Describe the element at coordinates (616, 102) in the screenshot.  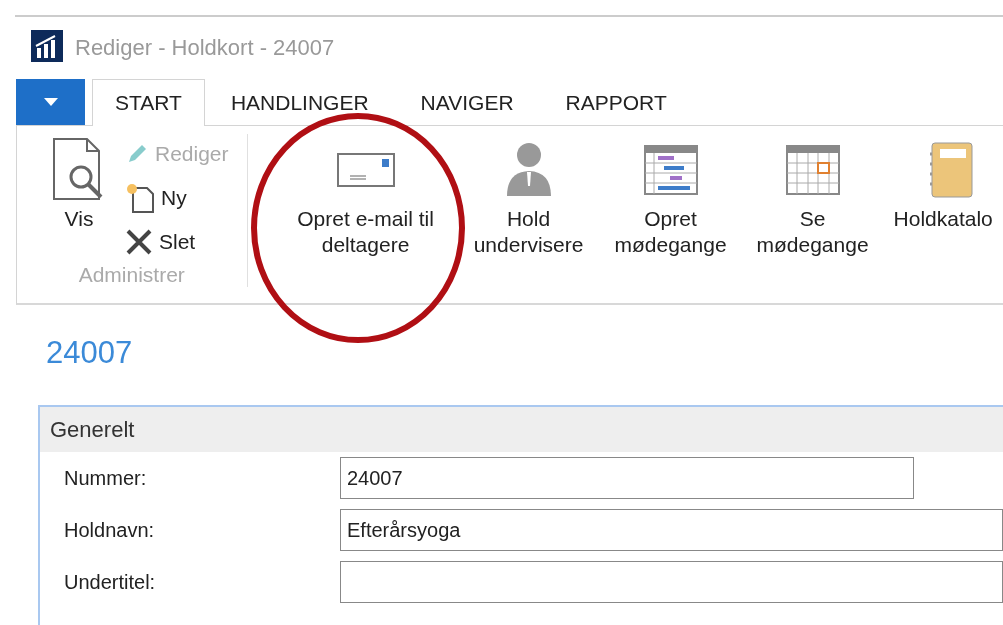
I see `ribbon-tab: RAPPORT` at that location.